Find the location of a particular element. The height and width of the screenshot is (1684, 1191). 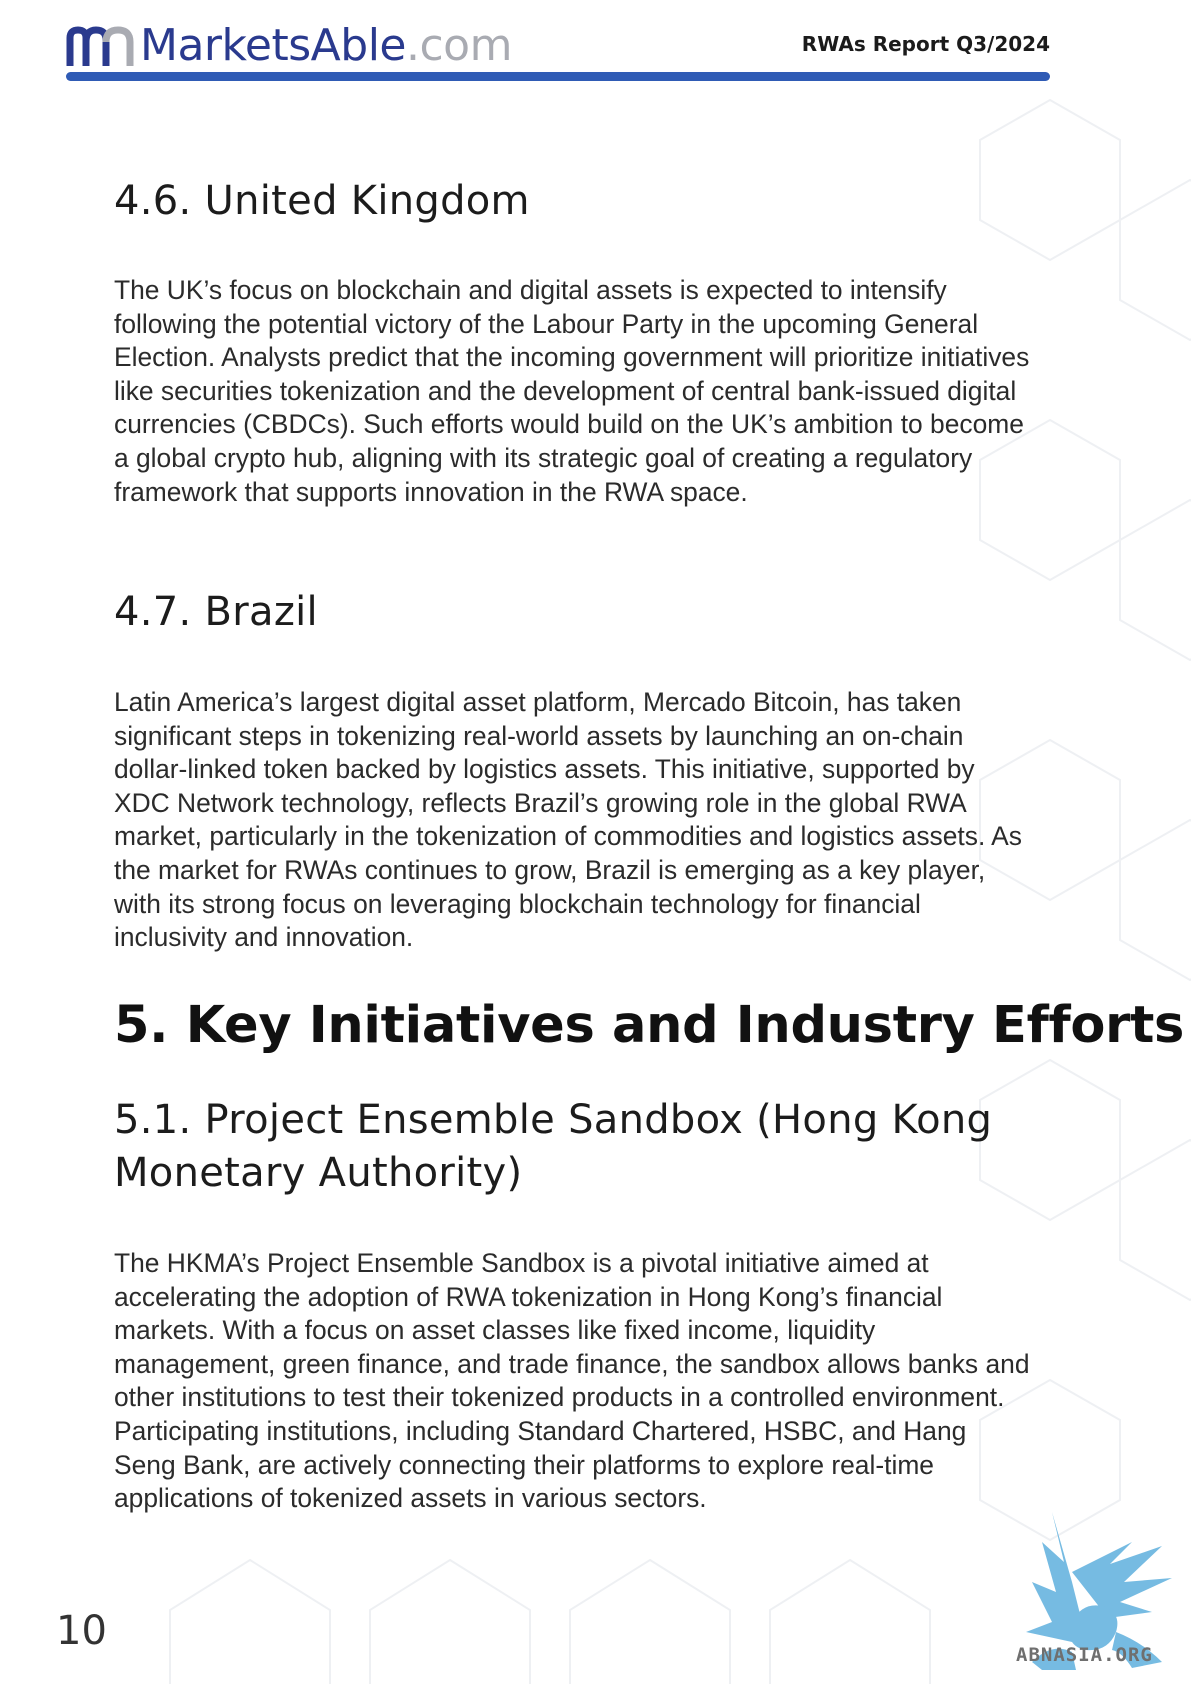

logo-wordmark: MarketsAble is located at coordinates (273, 45).